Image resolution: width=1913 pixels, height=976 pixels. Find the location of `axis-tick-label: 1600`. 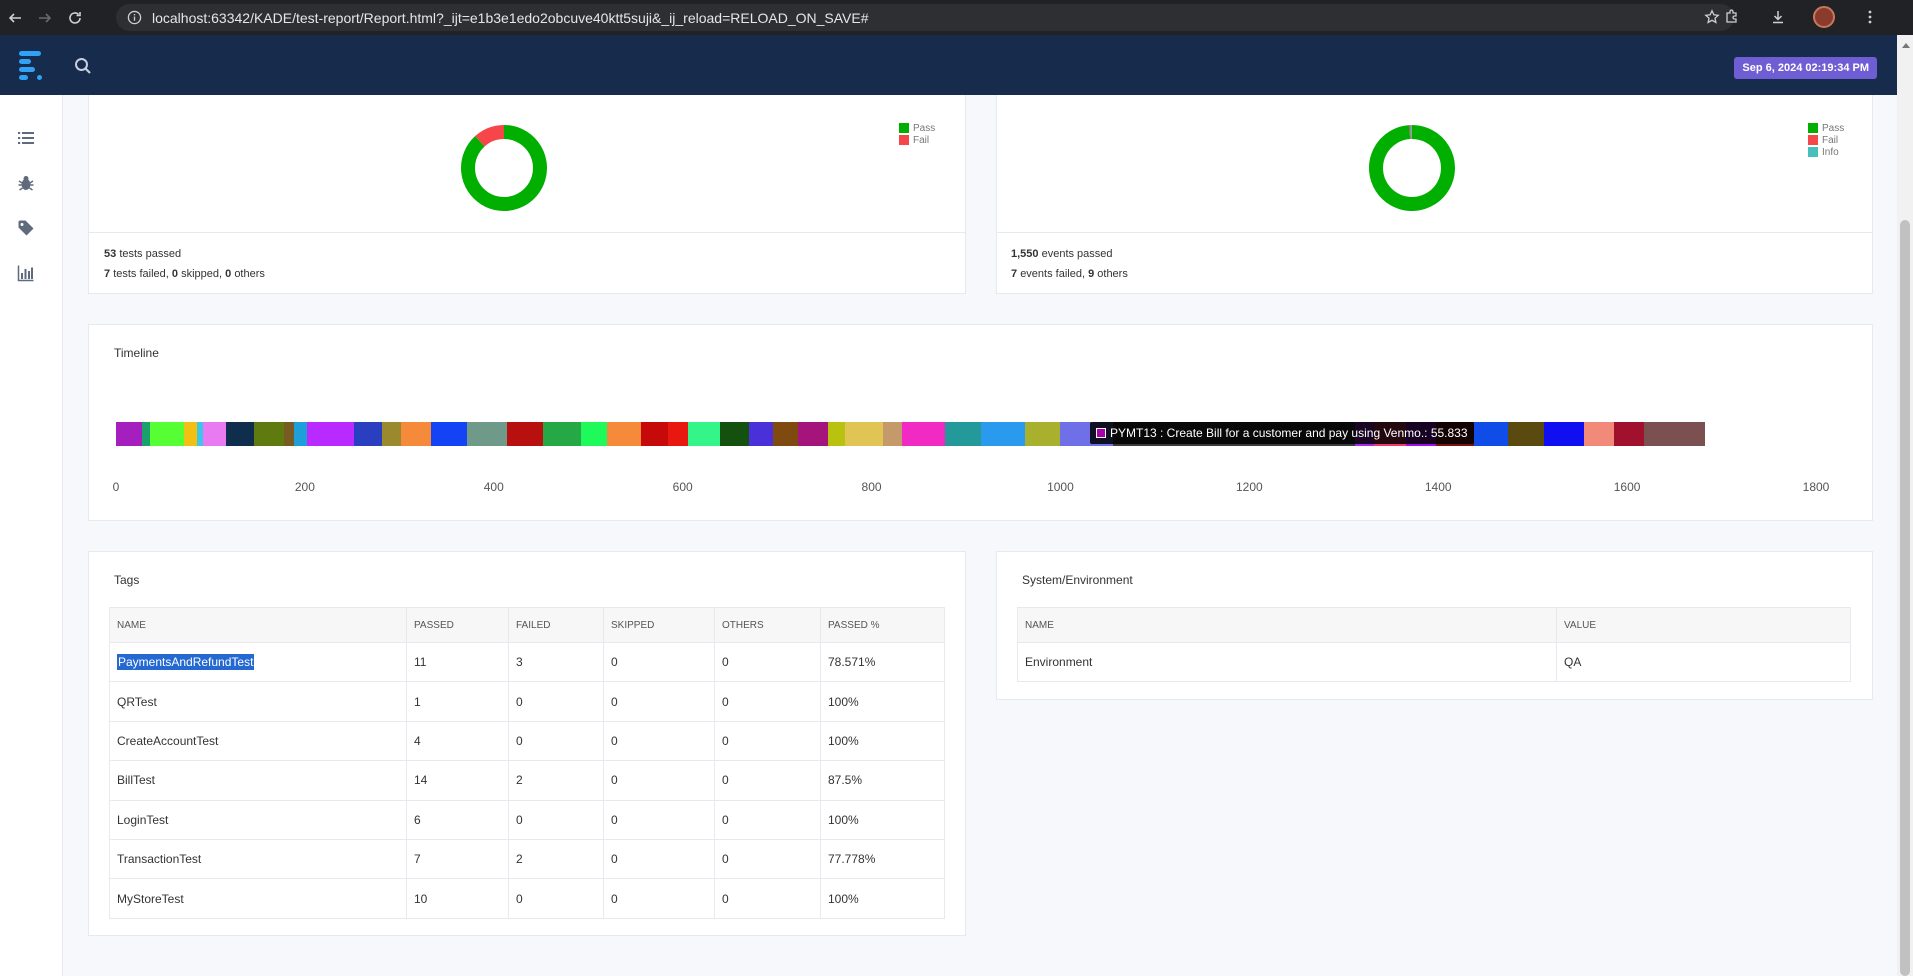

axis-tick-label: 1600 is located at coordinates (1627, 487).